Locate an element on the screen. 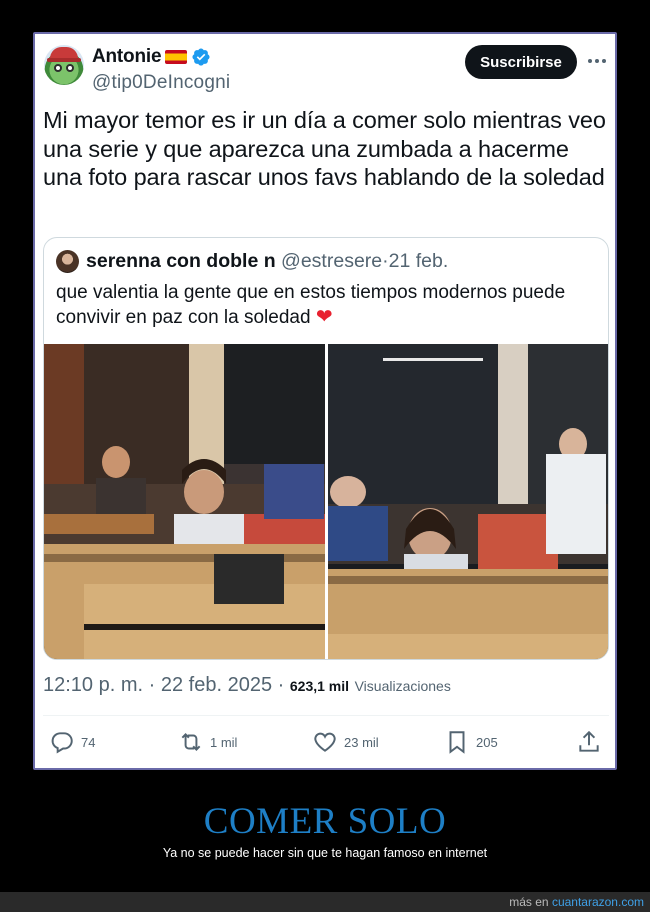 The width and height of the screenshot is (650, 912). repost-button: 1 mil is located at coordinates (207, 742).